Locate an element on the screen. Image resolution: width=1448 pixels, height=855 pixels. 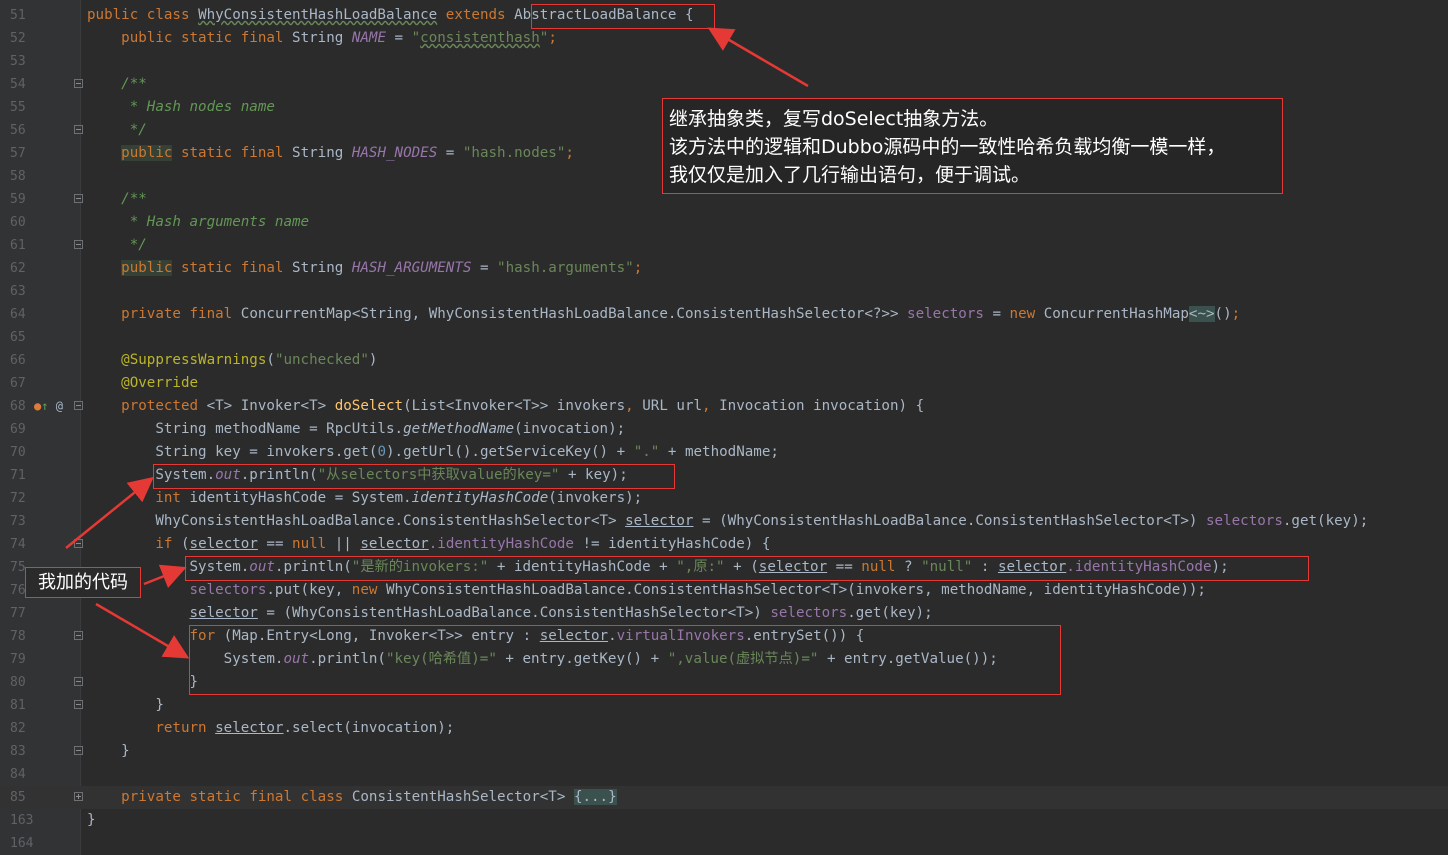
line-number: 61 is located at coordinates (18, 245).